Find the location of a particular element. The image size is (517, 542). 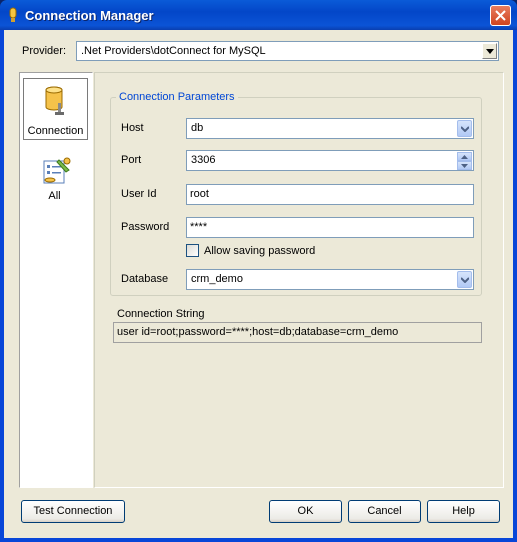

properties-list-icon is located at coordinates (57, 173).